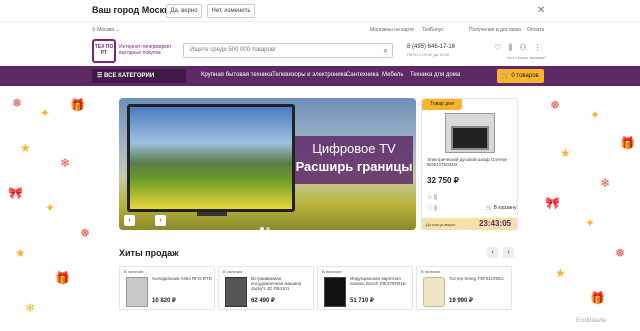 The width and height of the screenshot is (640, 331). What do you see at coordinates (182, 278) in the screenshot?
I see `product-name: Холодильник Asko RFG RTD` at bounding box center [182, 278].